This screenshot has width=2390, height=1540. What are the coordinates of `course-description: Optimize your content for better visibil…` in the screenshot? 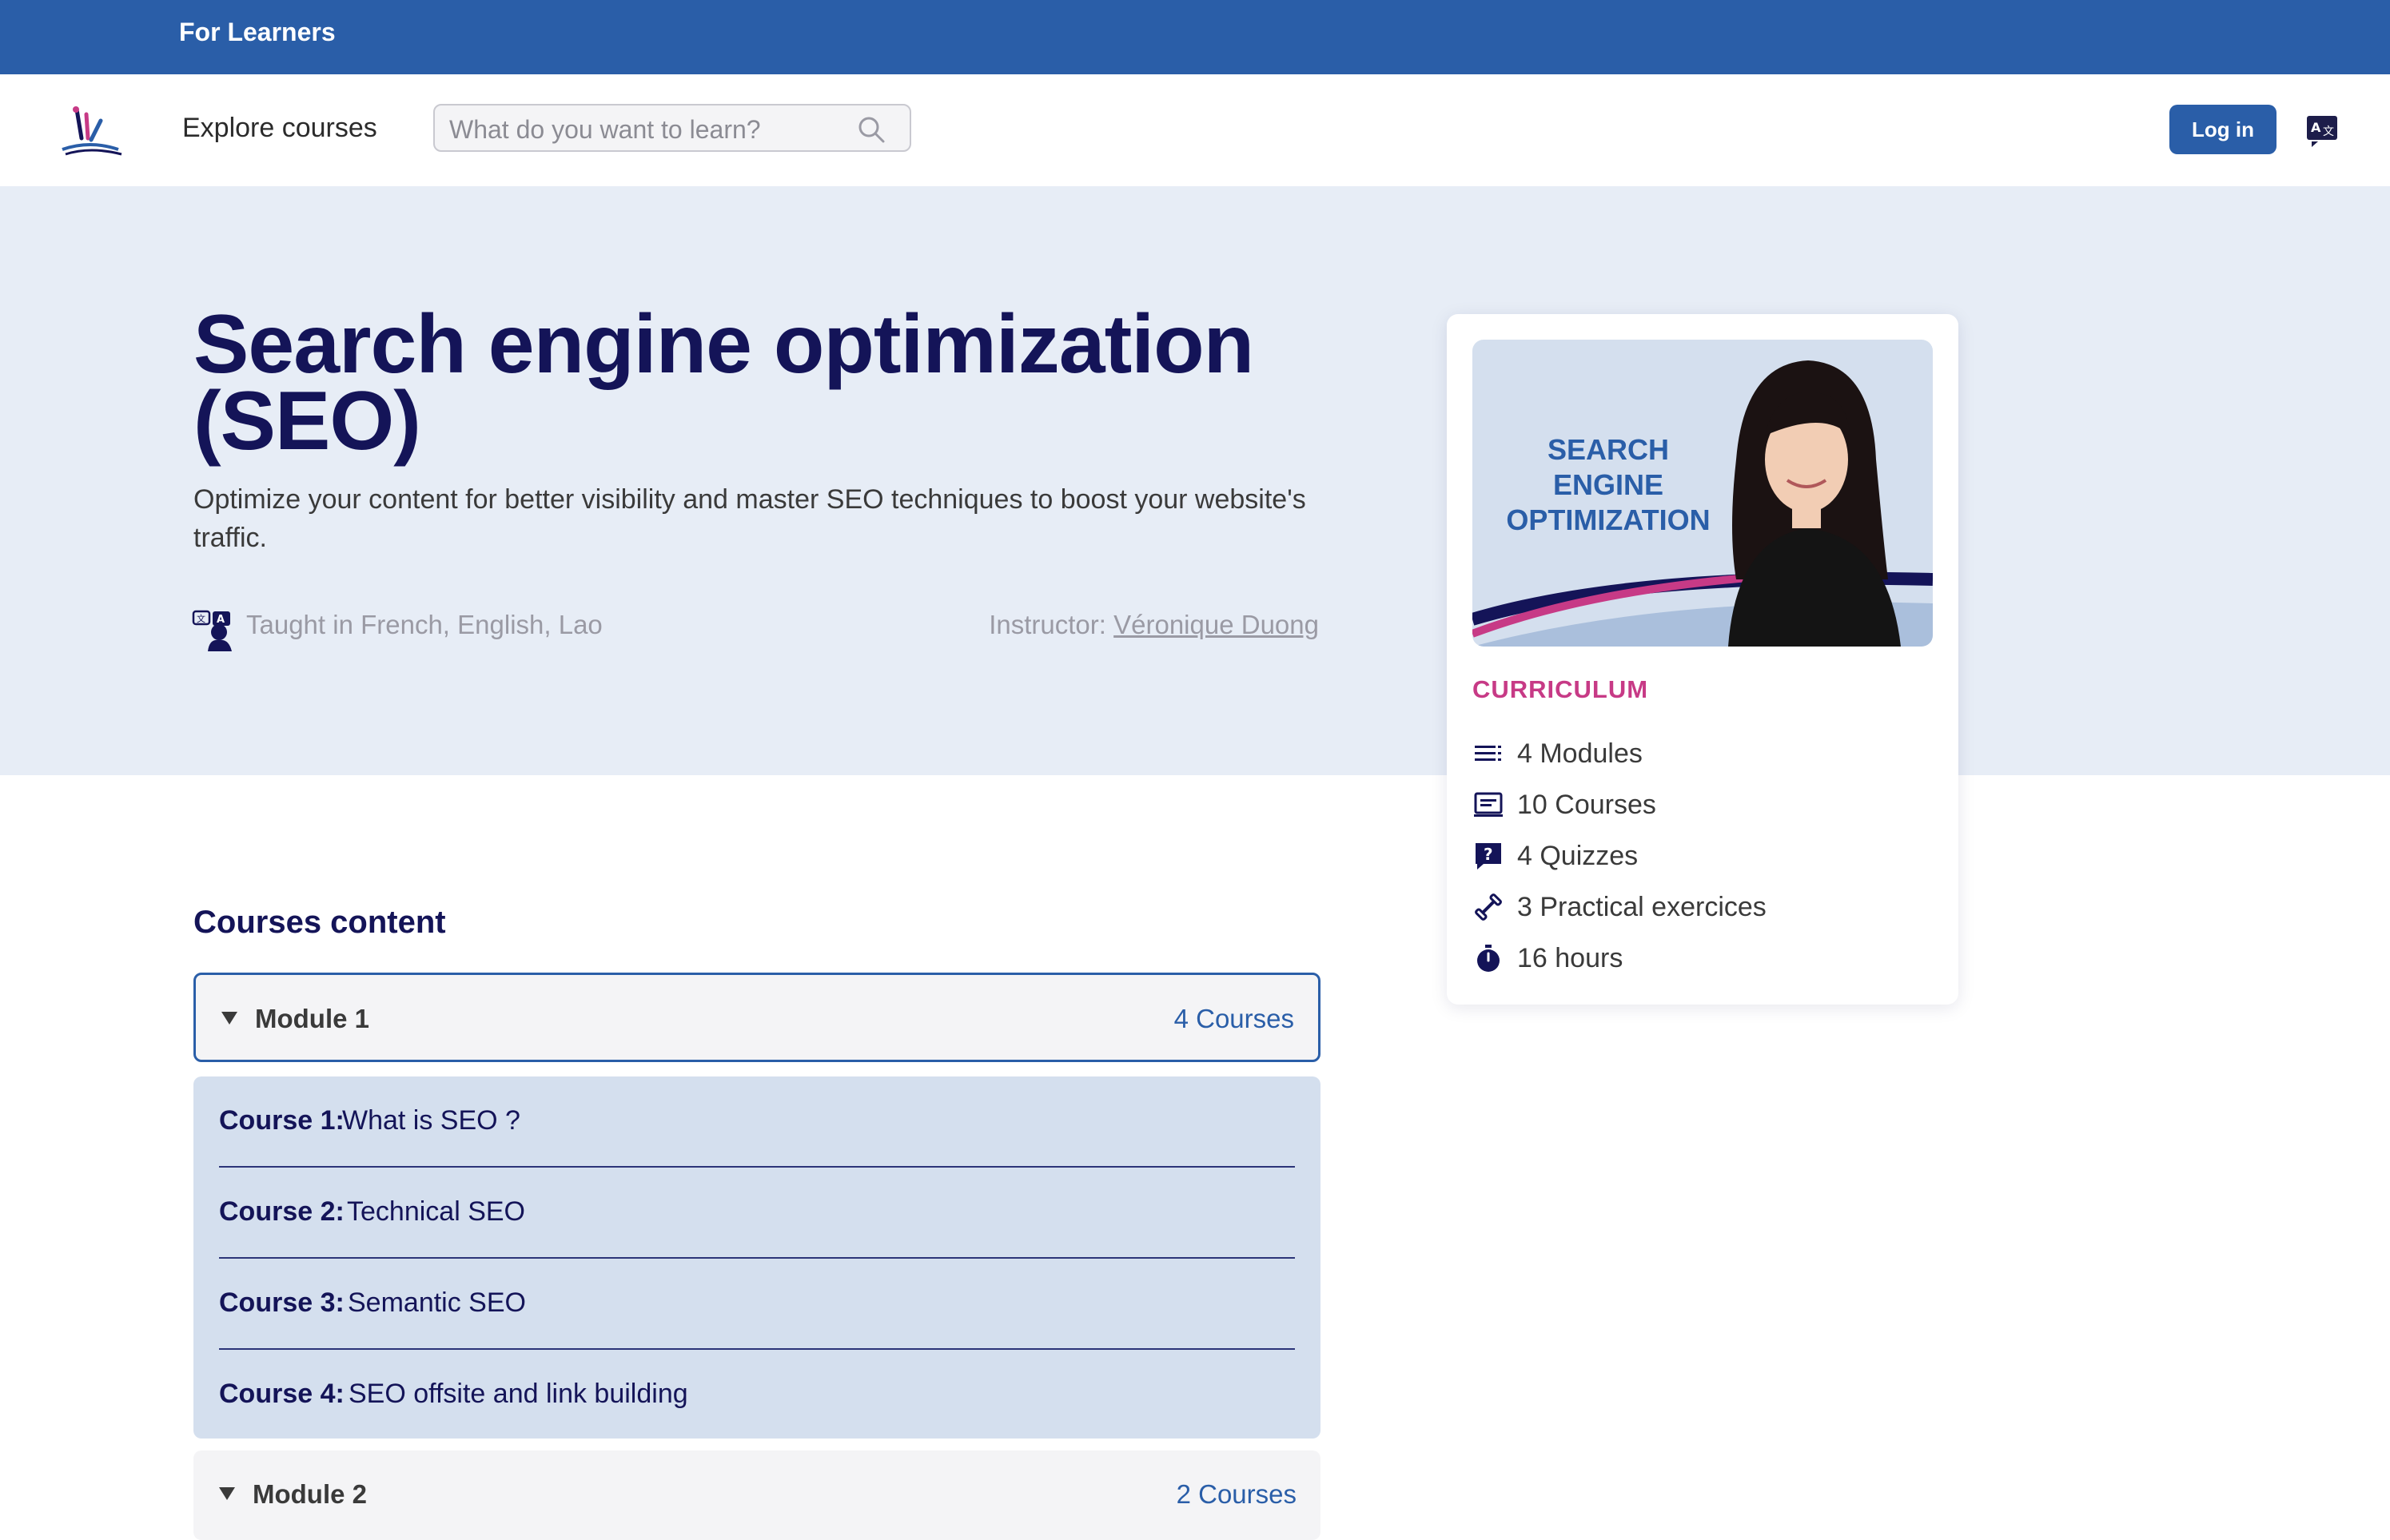 It's located at (750, 518).